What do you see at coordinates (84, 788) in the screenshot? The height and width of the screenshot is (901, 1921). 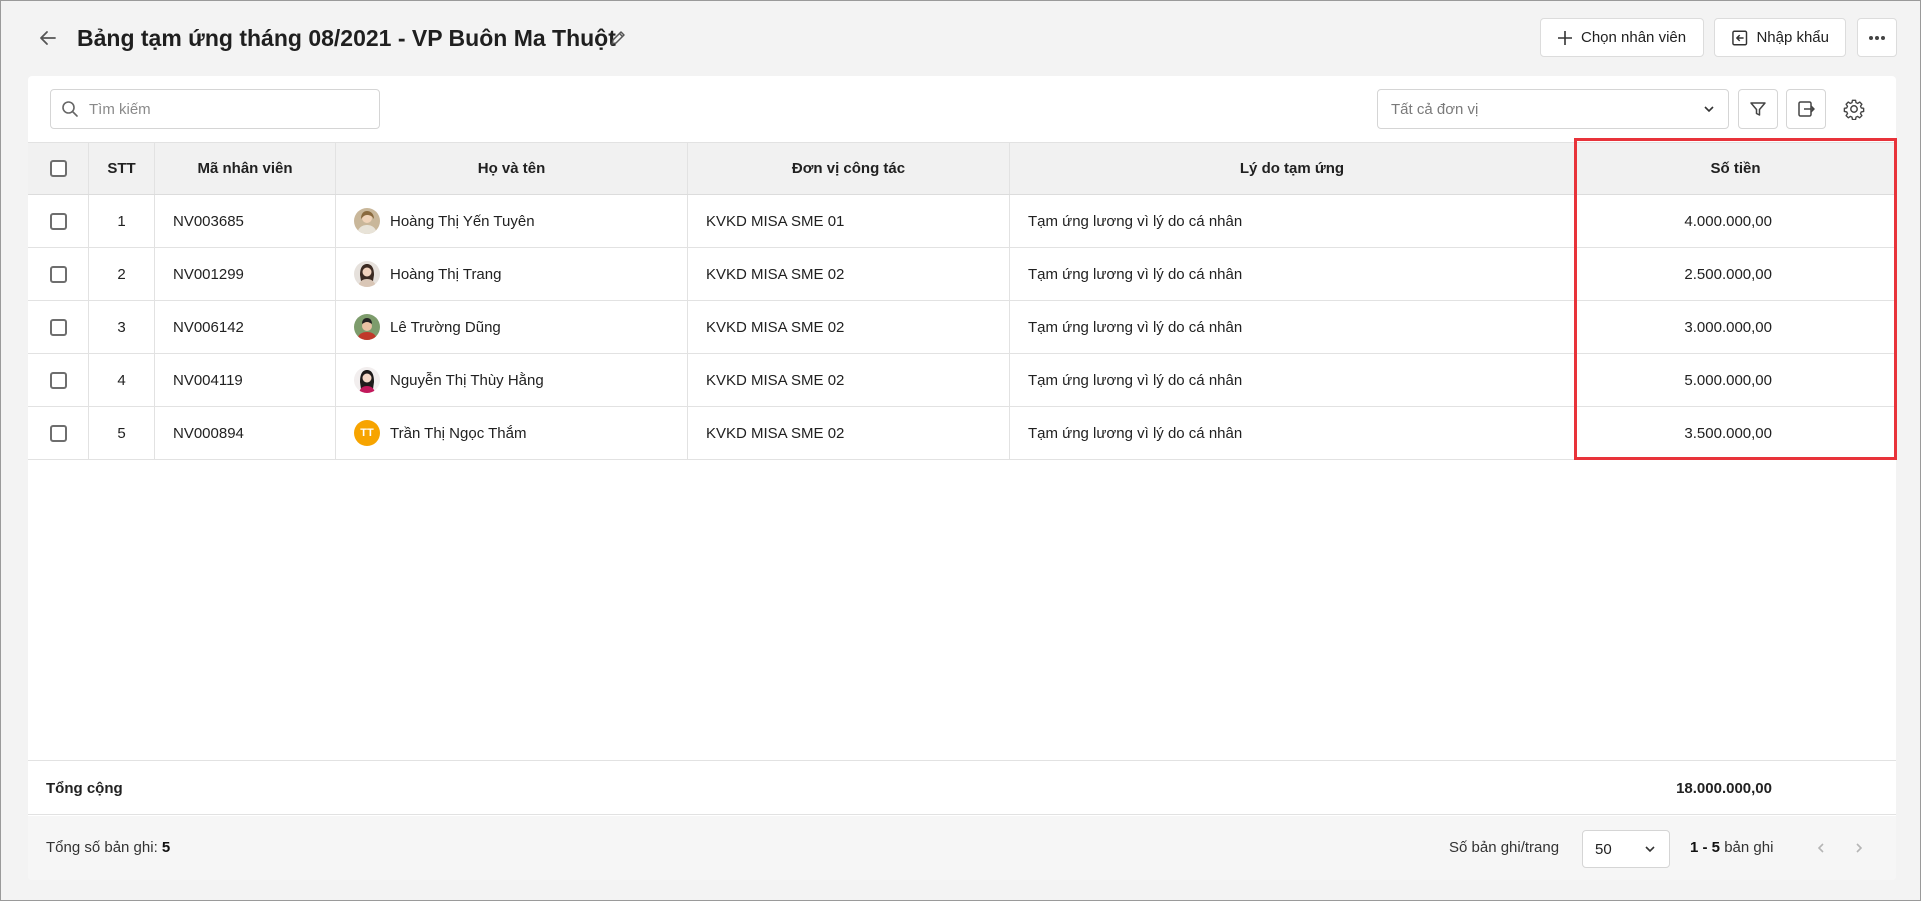 I see `totals-label: Tổng cộng` at bounding box center [84, 788].